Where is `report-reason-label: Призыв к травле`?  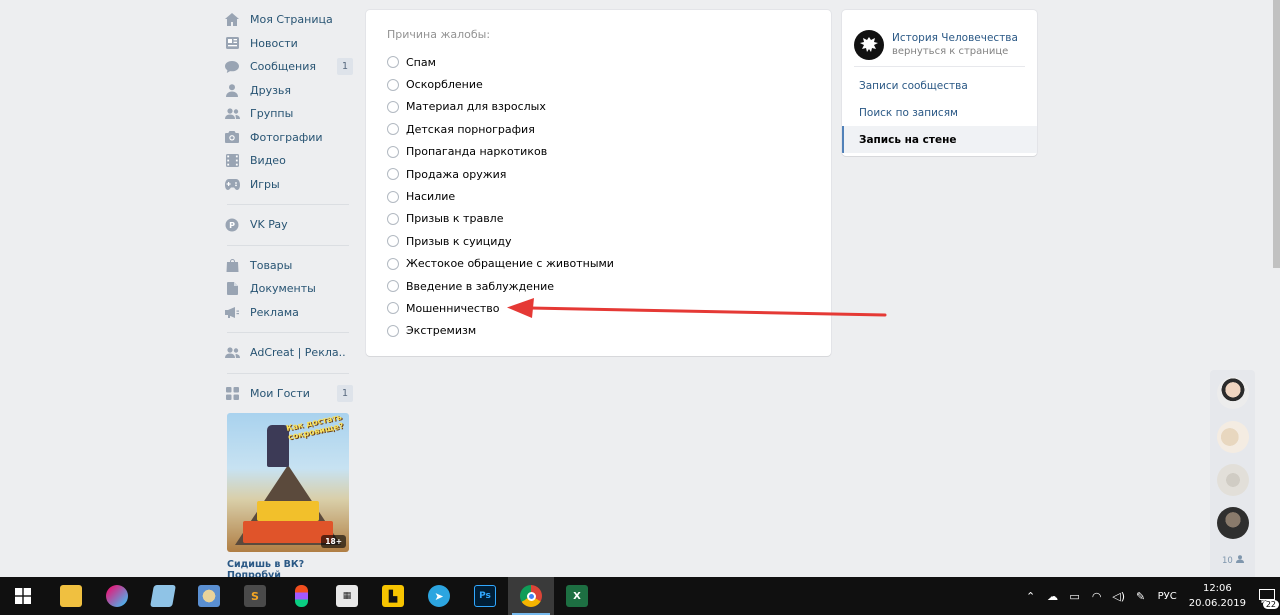 report-reason-label: Призыв к травле is located at coordinates (454, 218).